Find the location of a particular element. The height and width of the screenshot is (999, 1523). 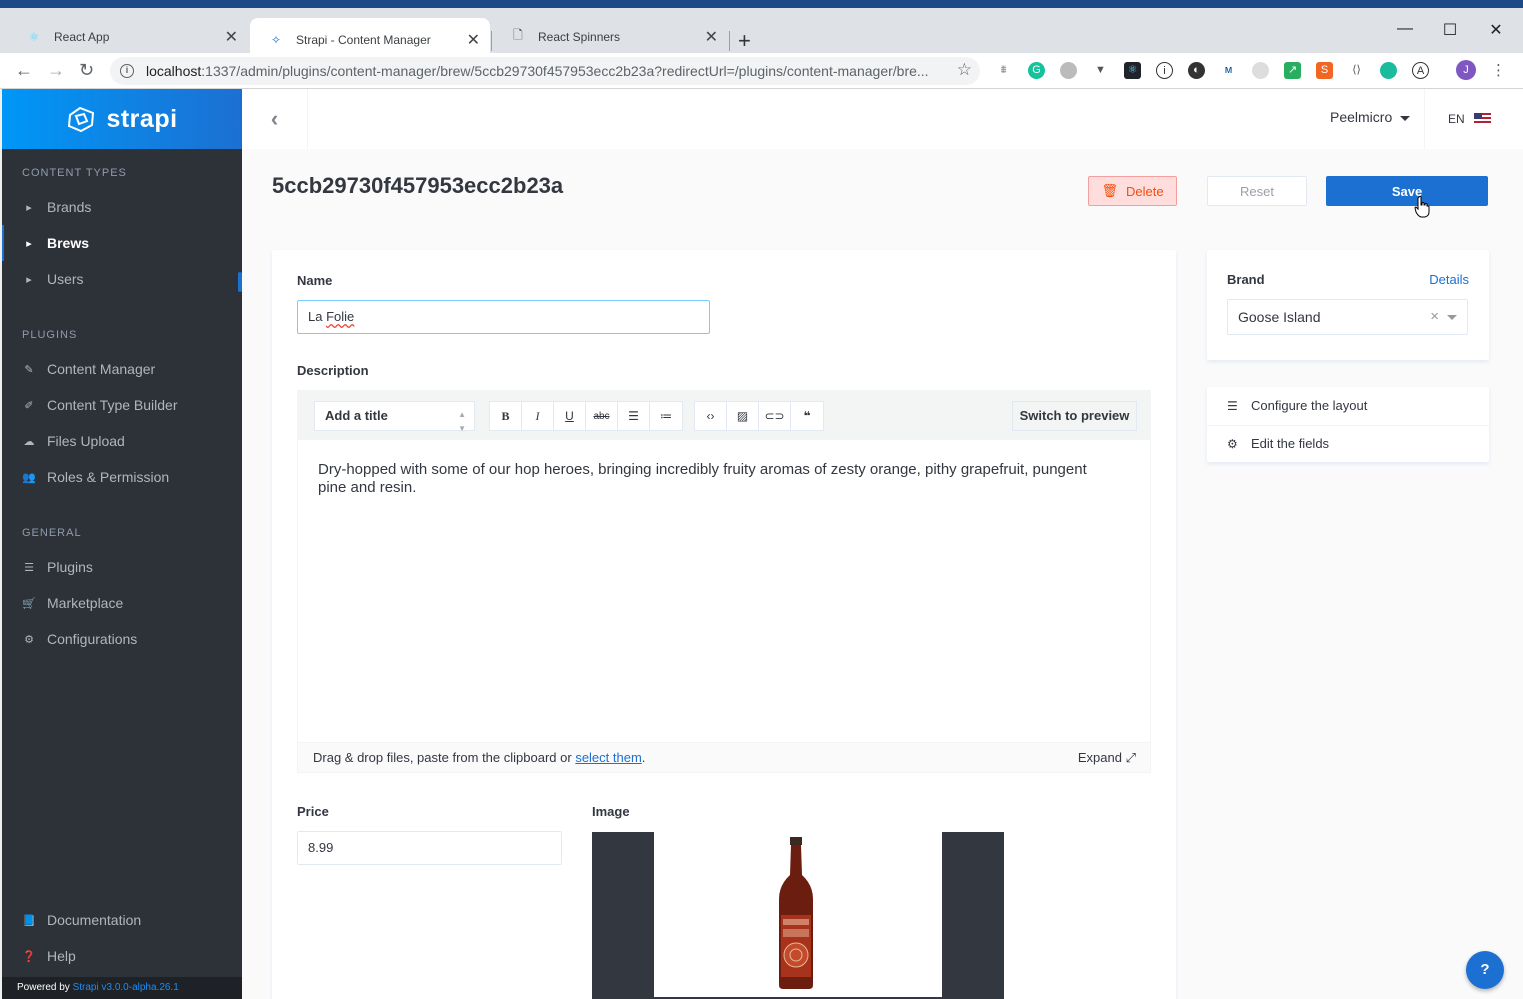

extension-icon: ⟨⟩ is located at coordinates (1356, 70).